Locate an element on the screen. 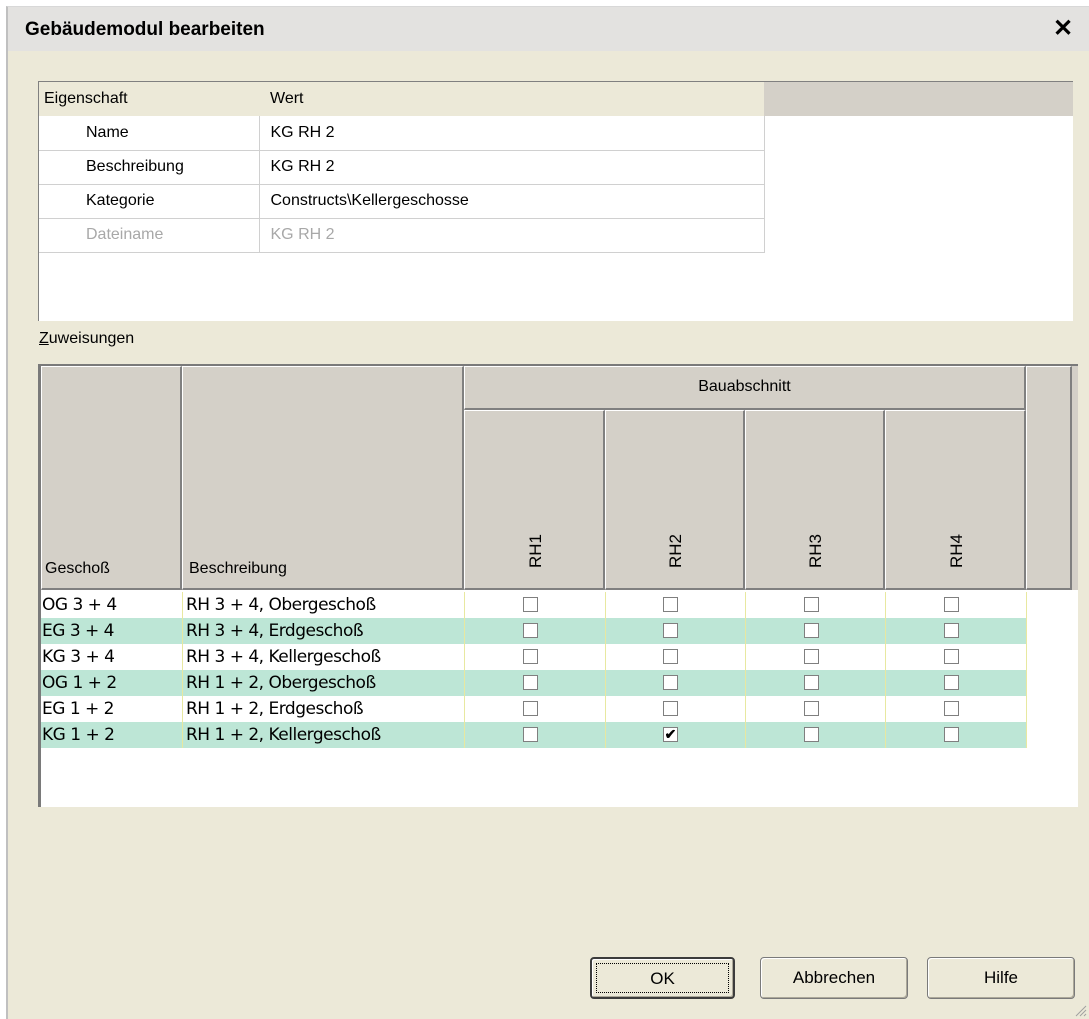  property-value-name: KG RH 2 is located at coordinates (512, 133).